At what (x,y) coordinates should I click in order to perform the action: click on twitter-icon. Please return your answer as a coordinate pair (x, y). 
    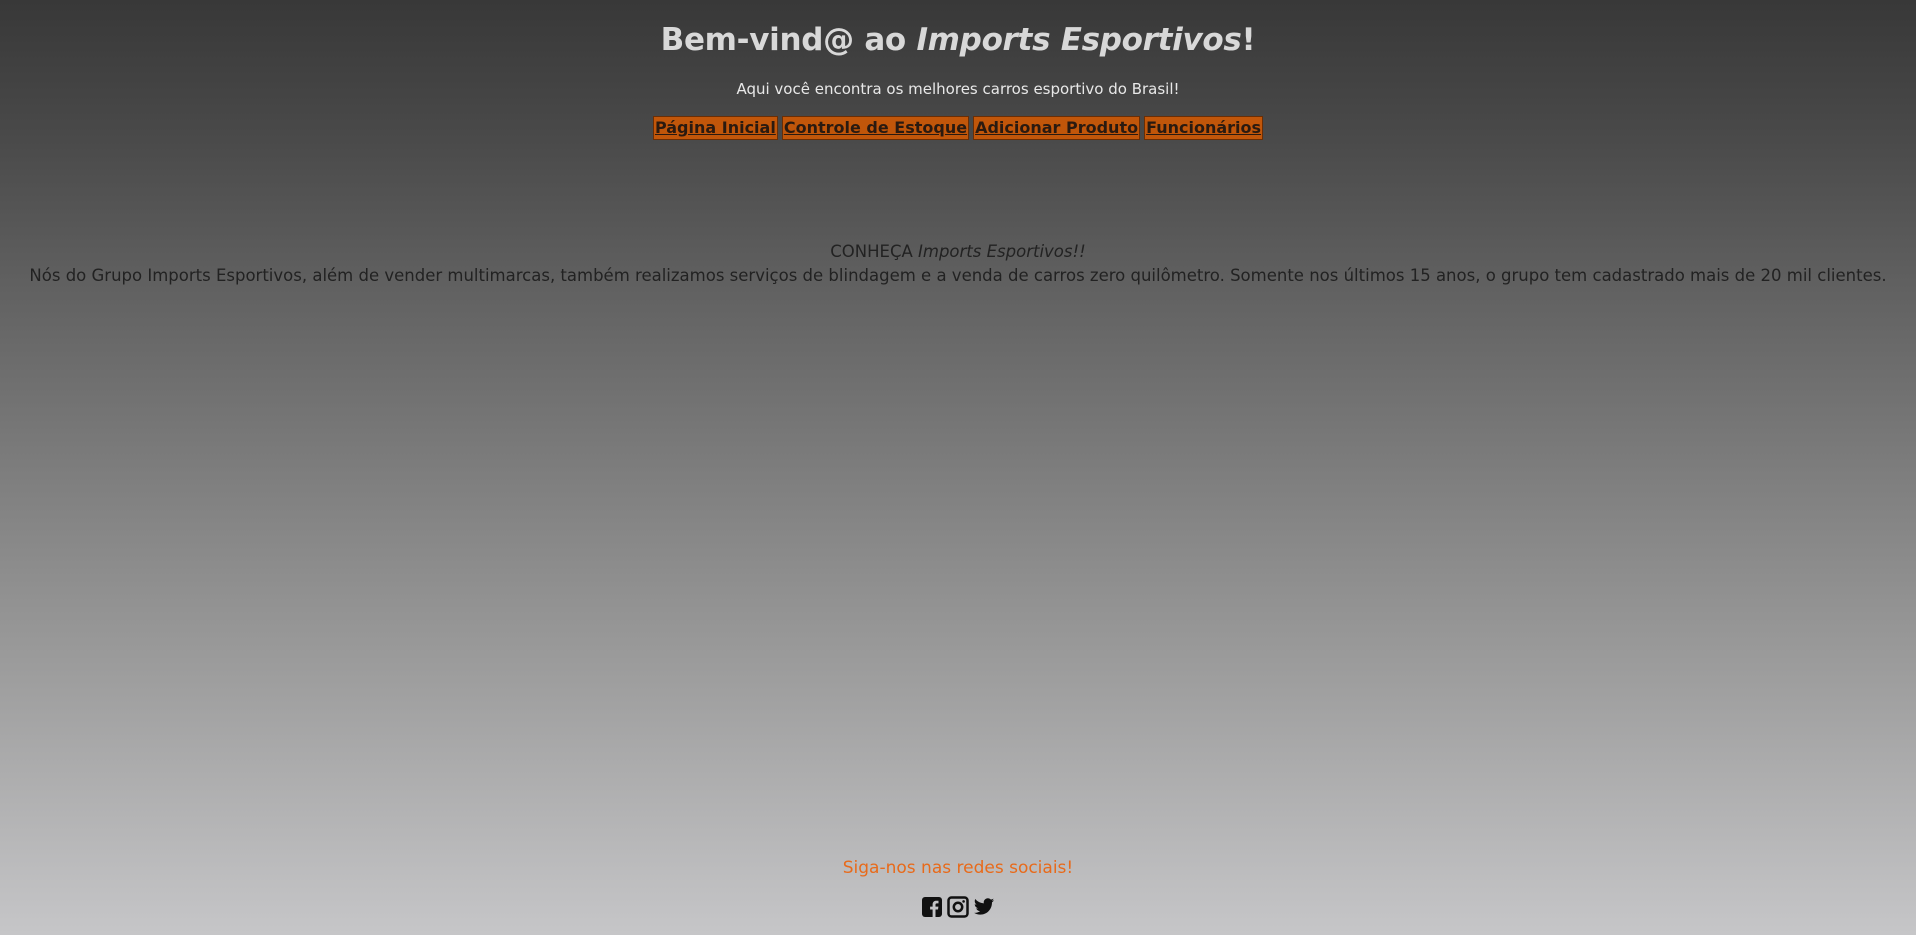
    Looking at the image, I should click on (984, 907).